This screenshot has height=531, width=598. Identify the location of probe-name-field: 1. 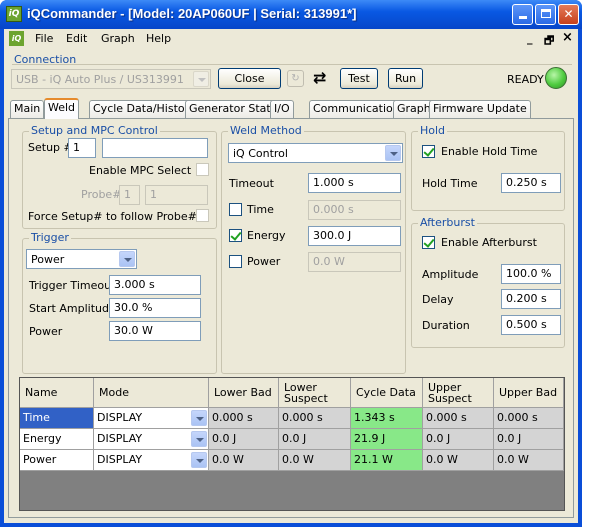
(176, 195).